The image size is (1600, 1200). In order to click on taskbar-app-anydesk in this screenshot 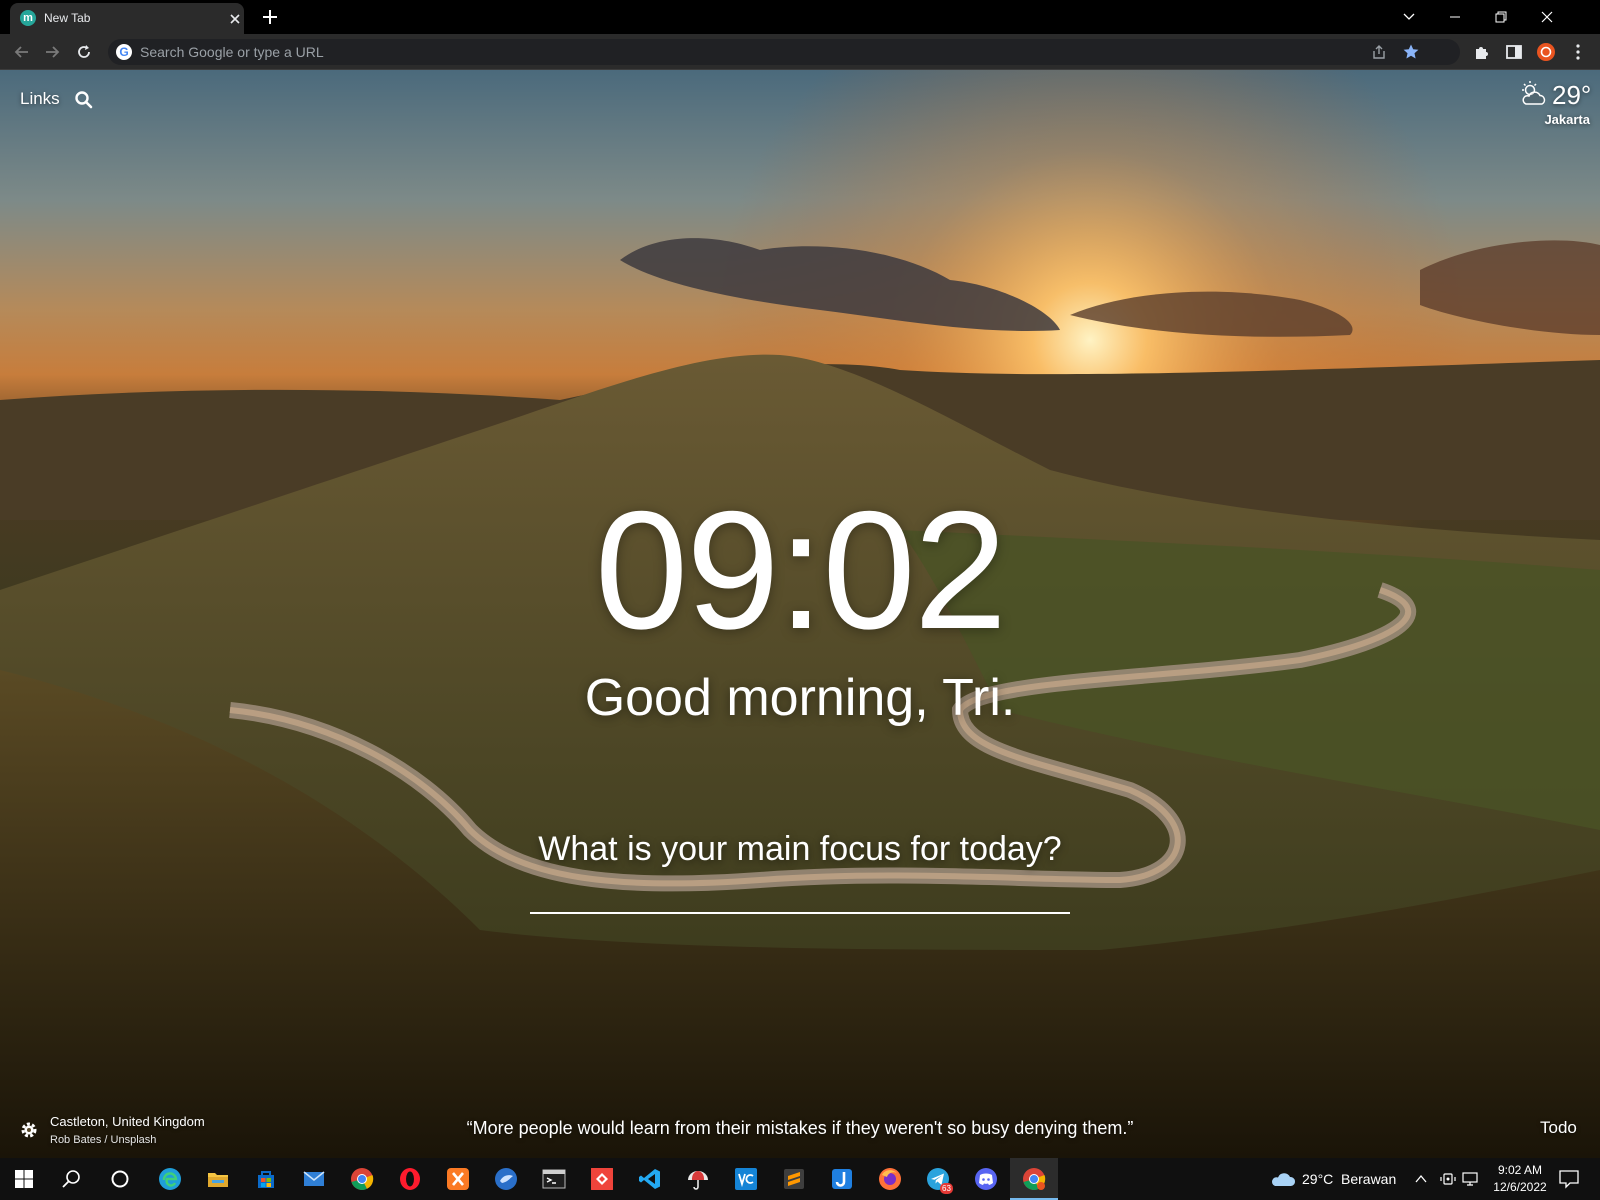, I will do `click(602, 1179)`.